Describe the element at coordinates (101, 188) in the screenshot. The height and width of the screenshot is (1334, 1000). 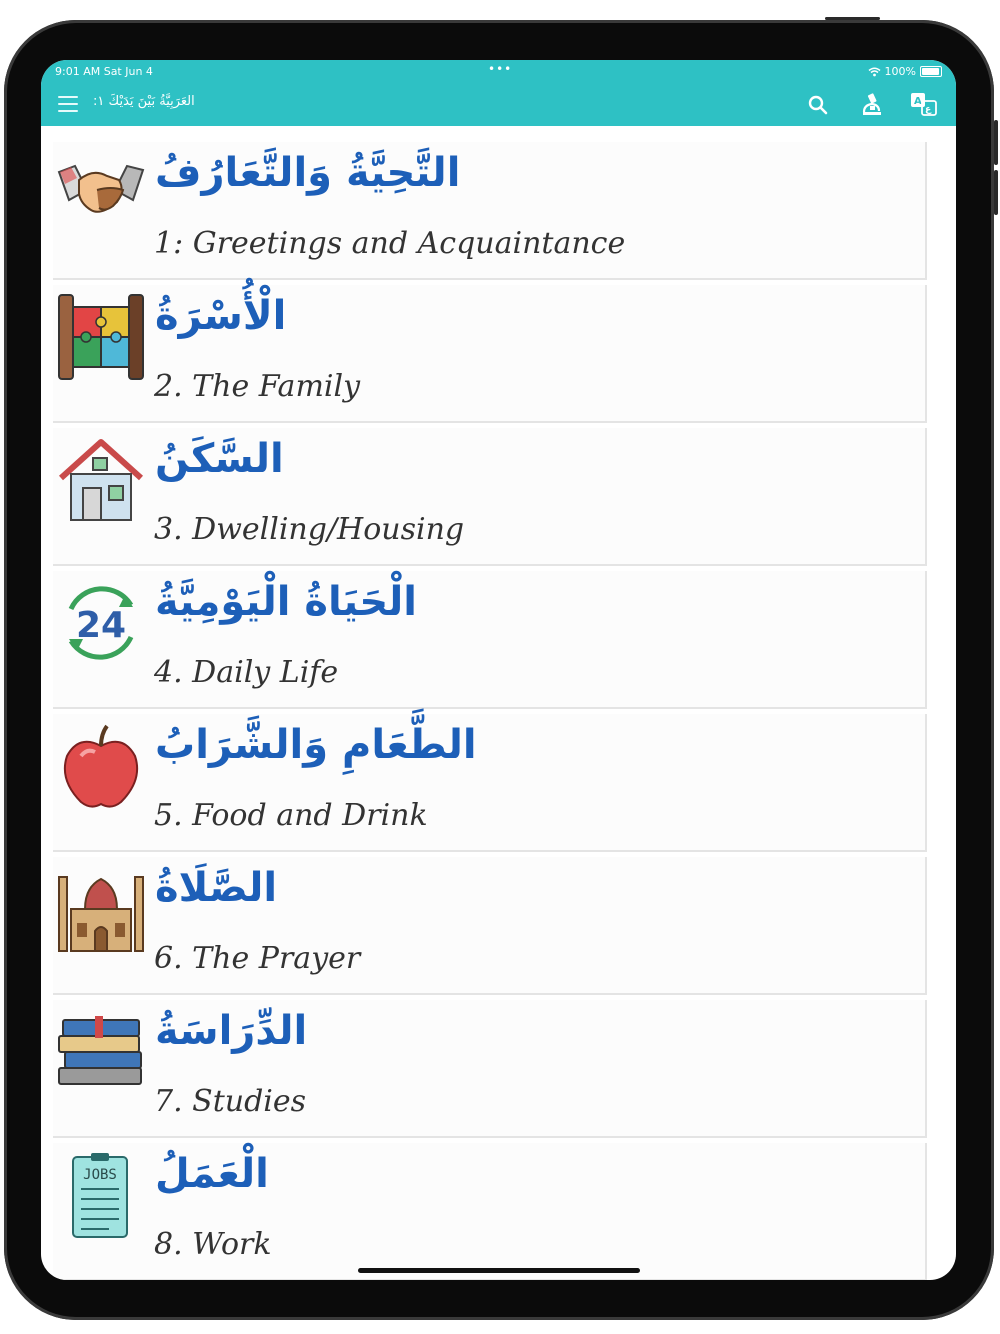
I see `handshake-icon` at that location.